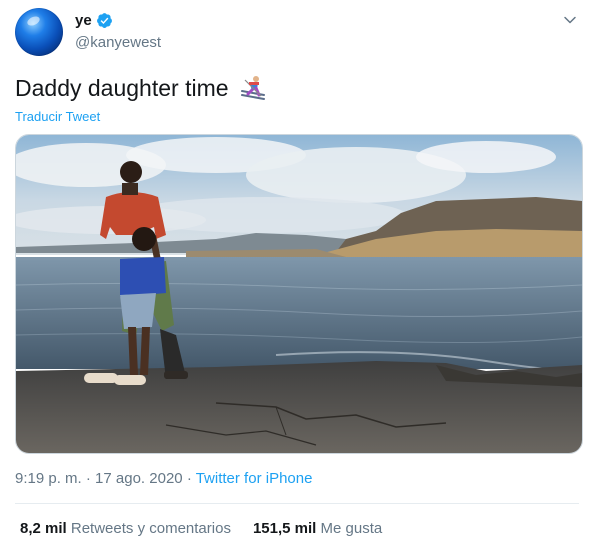 This screenshot has width=594, height=550. Describe the element at coordinates (317, 528) in the screenshot. I see `likes-stat: 151,5 mil Me gusta` at that location.